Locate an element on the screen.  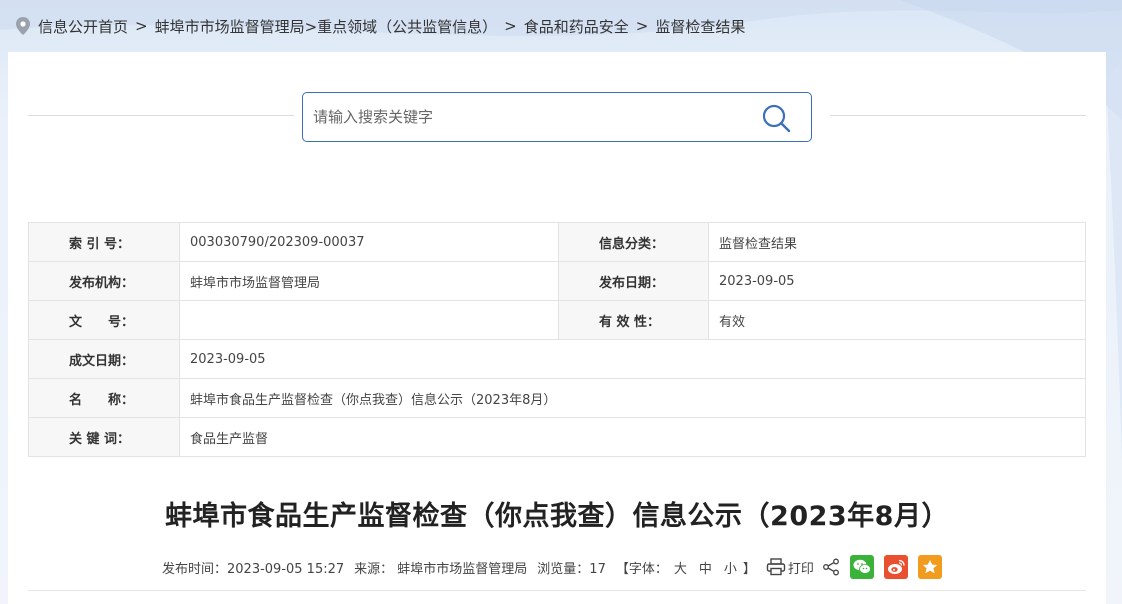
breadcrumb-item-inspection-results: 监督检查结果 is located at coordinates (700, 26).